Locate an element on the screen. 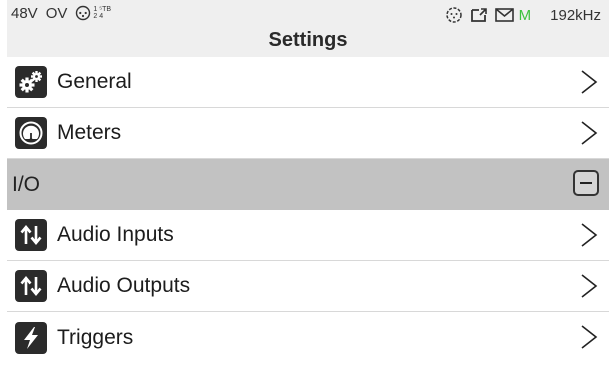 The height and width of the screenshot is (365, 609). status-right: M 192kHz is located at coordinates (523, 15).